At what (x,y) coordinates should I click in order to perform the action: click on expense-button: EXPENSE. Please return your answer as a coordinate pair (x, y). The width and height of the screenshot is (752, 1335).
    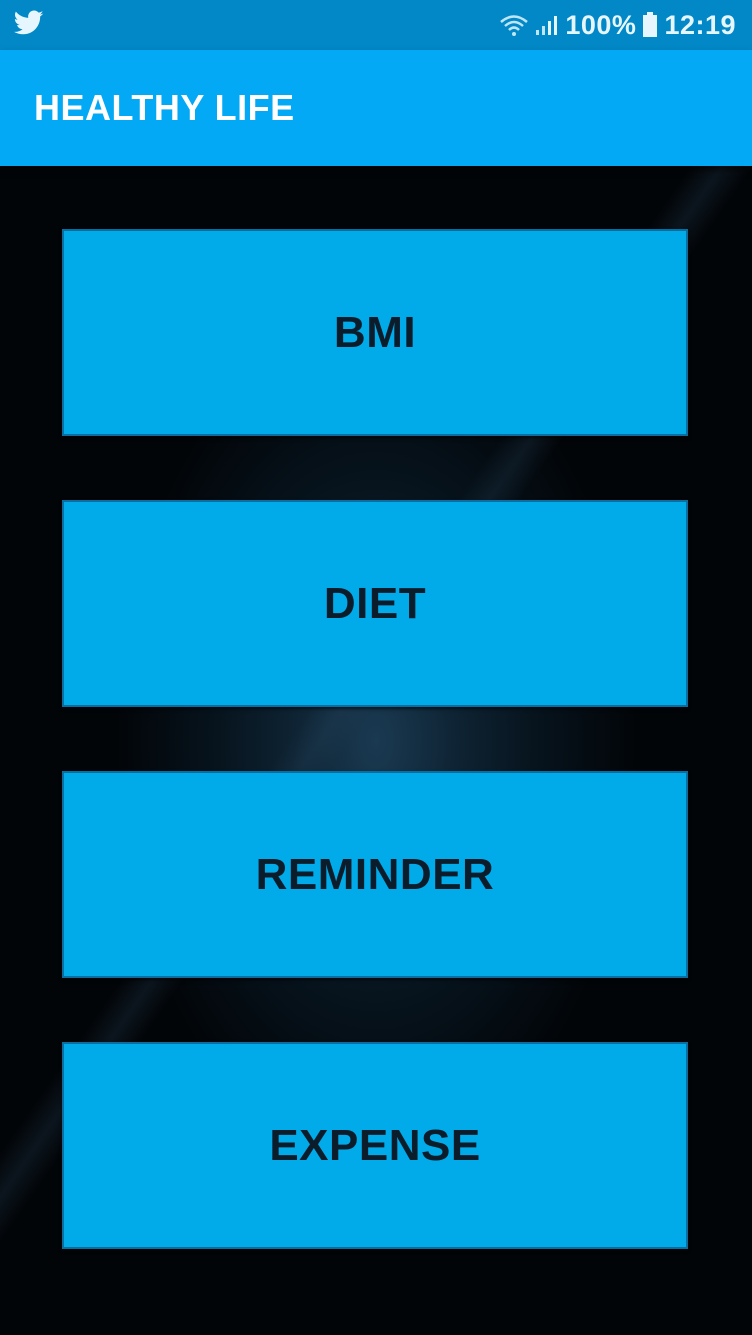
    Looking at the image, I should click on (375, 1145).